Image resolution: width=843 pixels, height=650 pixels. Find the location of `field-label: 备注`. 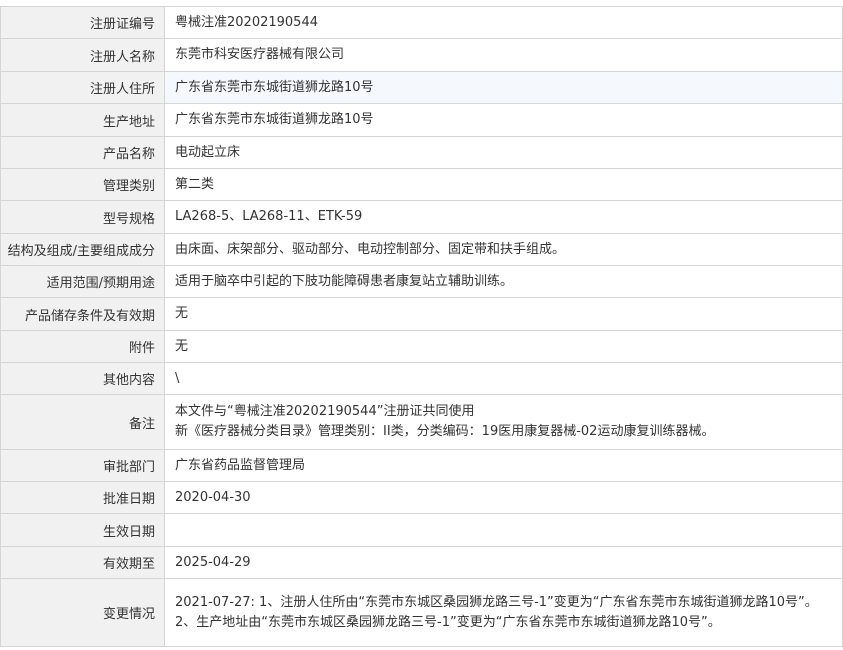

field-label: 备注 is located at coordinates (82, 422).